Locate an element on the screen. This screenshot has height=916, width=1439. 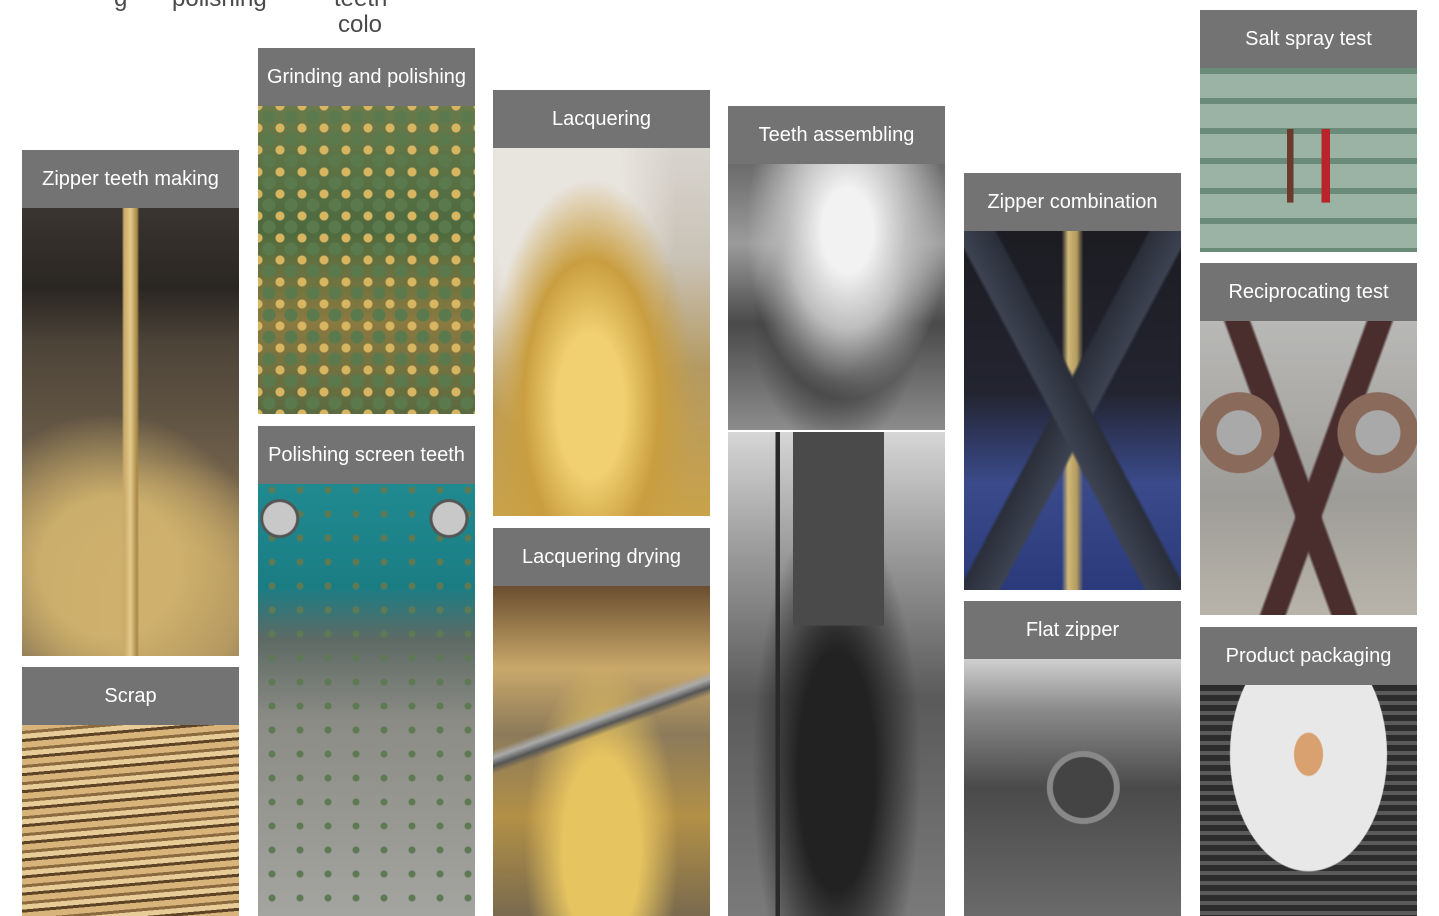
lacquering-drying-photo is located at coordinates (601, 751).